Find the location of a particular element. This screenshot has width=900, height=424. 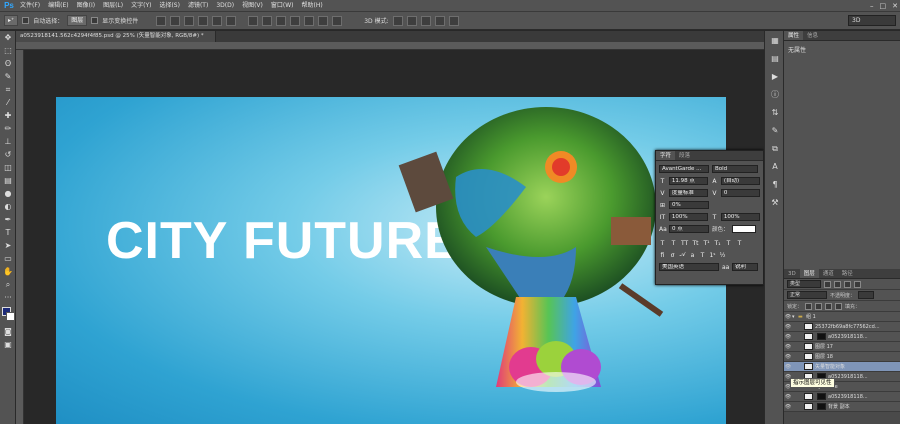

healing-brush-icon: ✚ is located at coordinates (8, 116).